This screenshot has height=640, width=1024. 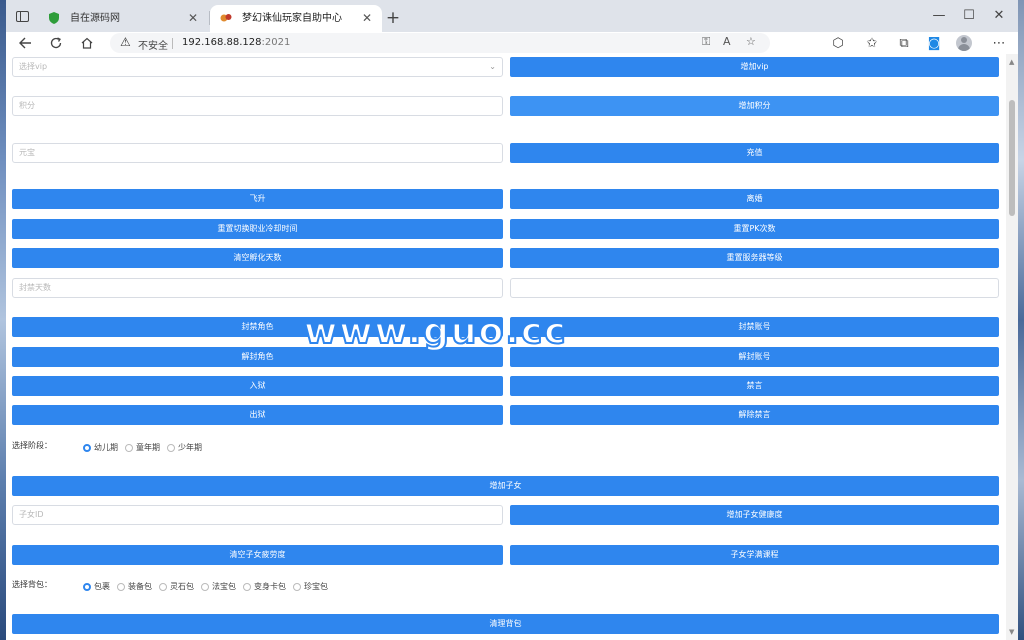 What do you see at coordinates (754, 415) in the screenshot?
I see `unmute-button: 解除禁言` at bounding box center [754, 415].